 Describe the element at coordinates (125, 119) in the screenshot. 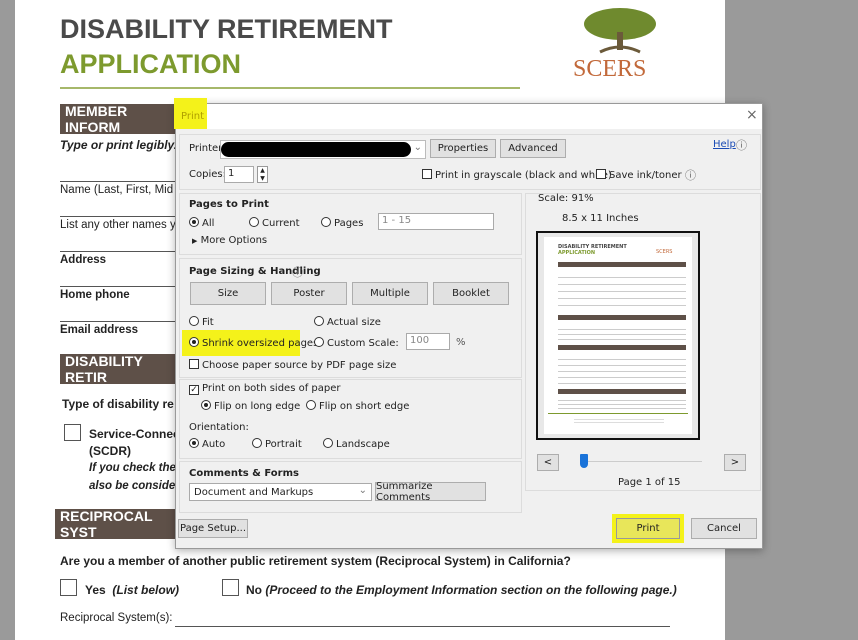

I see `section-member-info: MEMBER INFORM` at that location.